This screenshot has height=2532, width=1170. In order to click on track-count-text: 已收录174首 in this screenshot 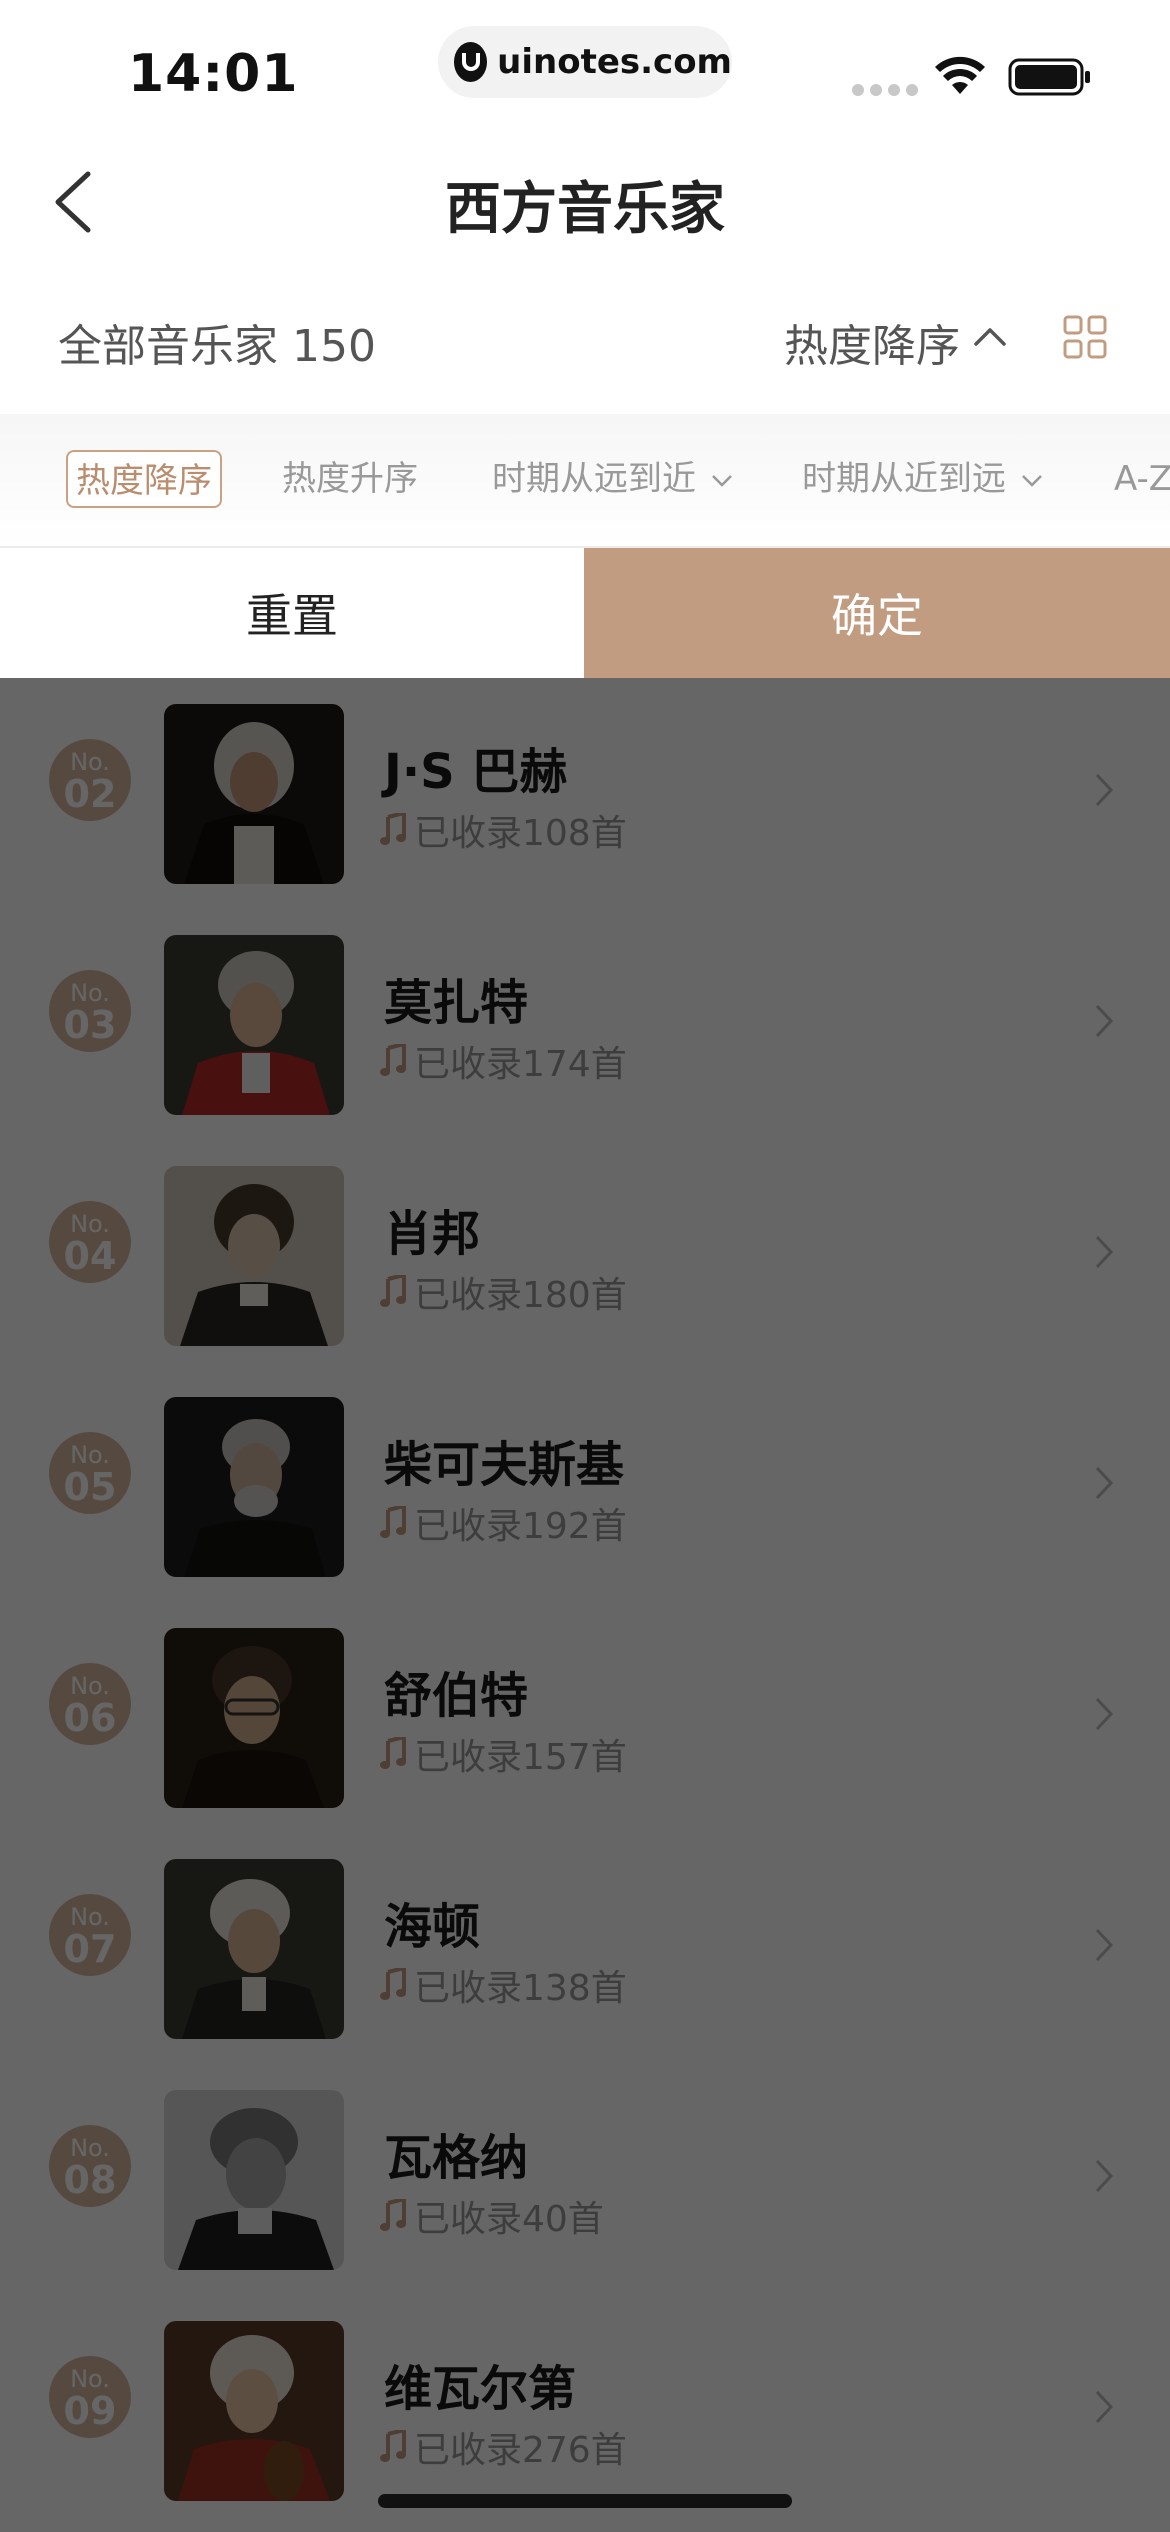, I will do `click(520, 1064)`.